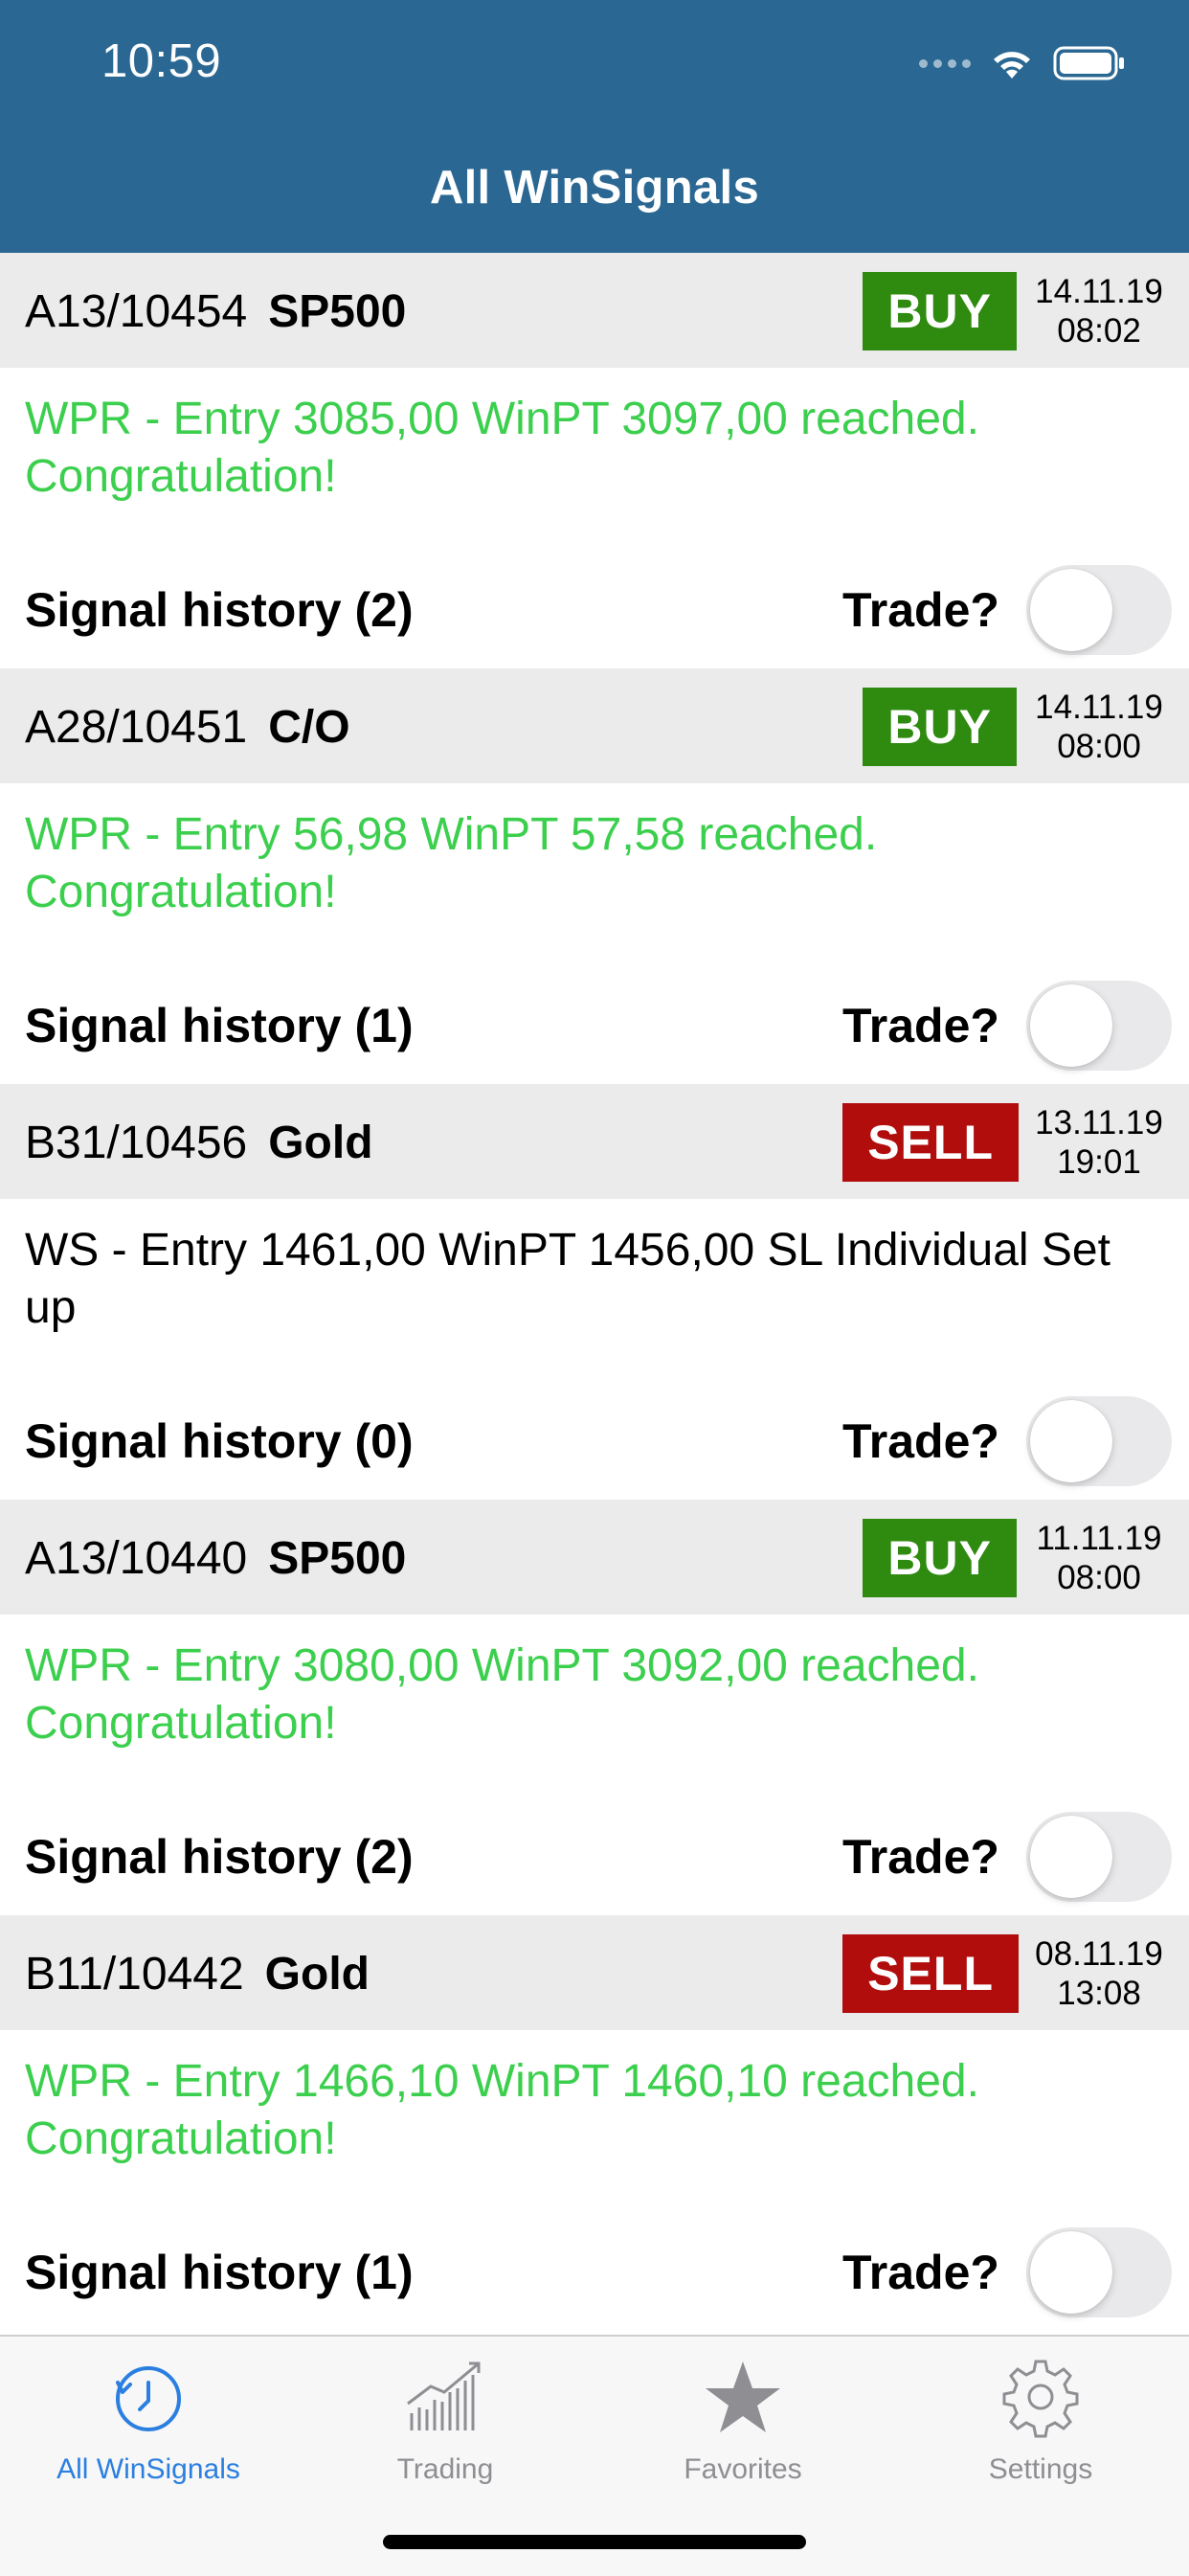  What do you see at coordinates (1099, 1954) in the screenshot?
I see `signal-date: 08.11.19` at bounding box center [1099, 1954].